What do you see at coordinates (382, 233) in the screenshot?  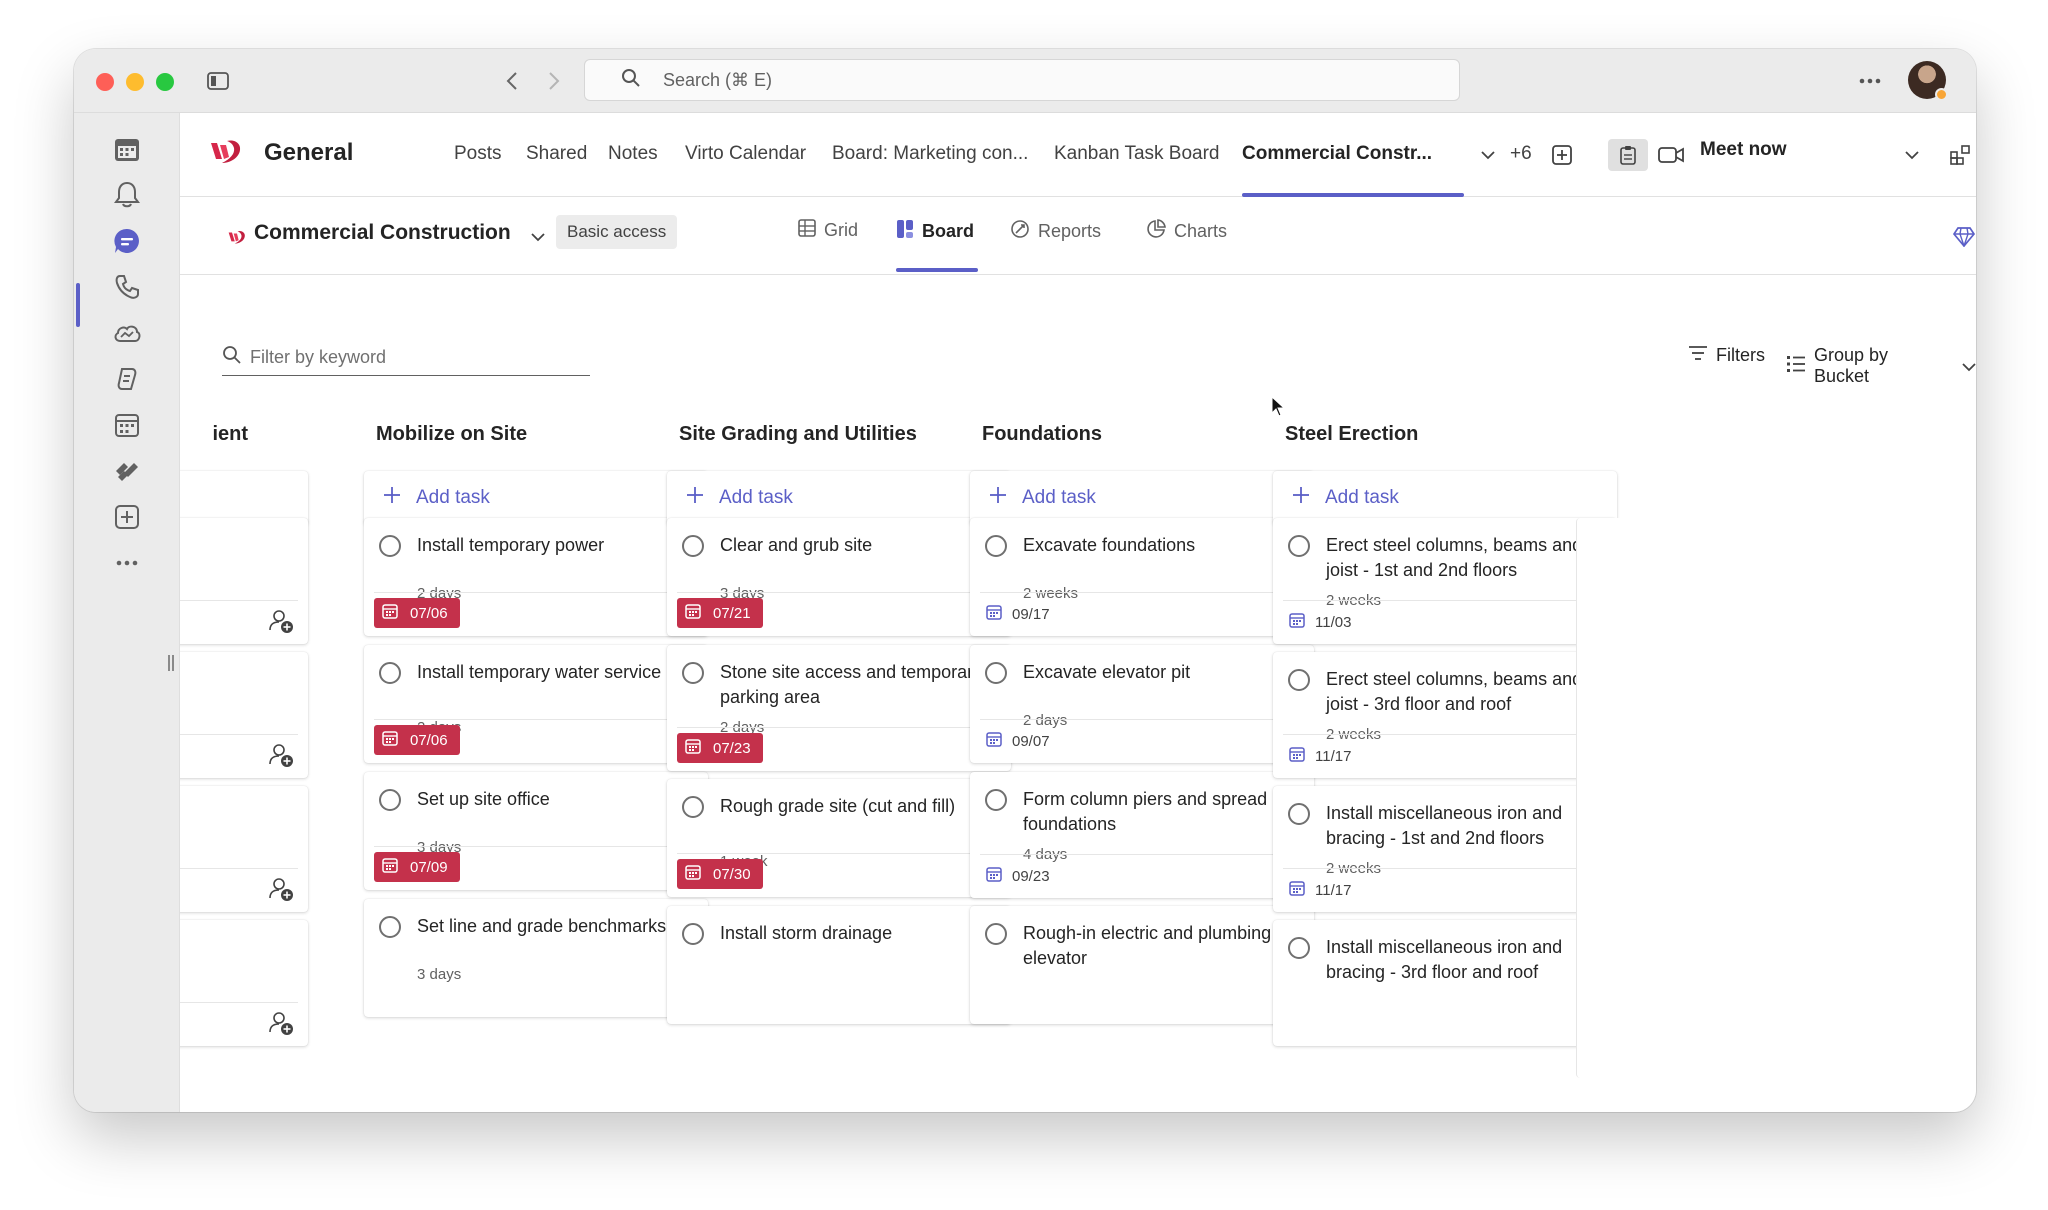 I see `app-title: Commercial Construction` at bounding box center [382, 233].